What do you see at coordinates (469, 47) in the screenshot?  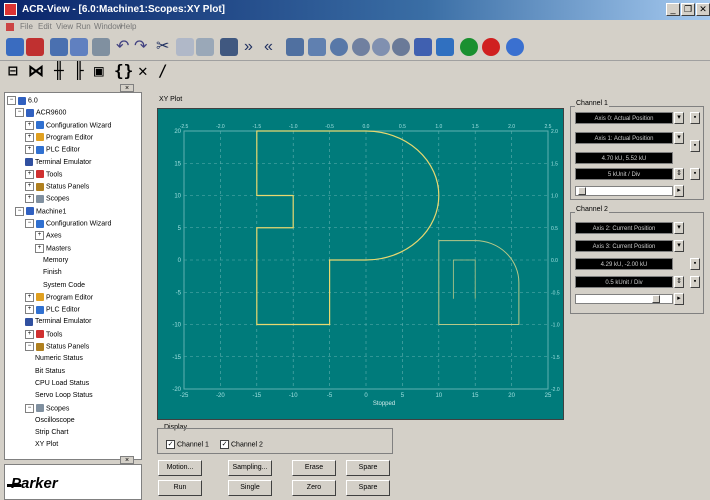 I see `run-icon` at bounding box center [469, 47].